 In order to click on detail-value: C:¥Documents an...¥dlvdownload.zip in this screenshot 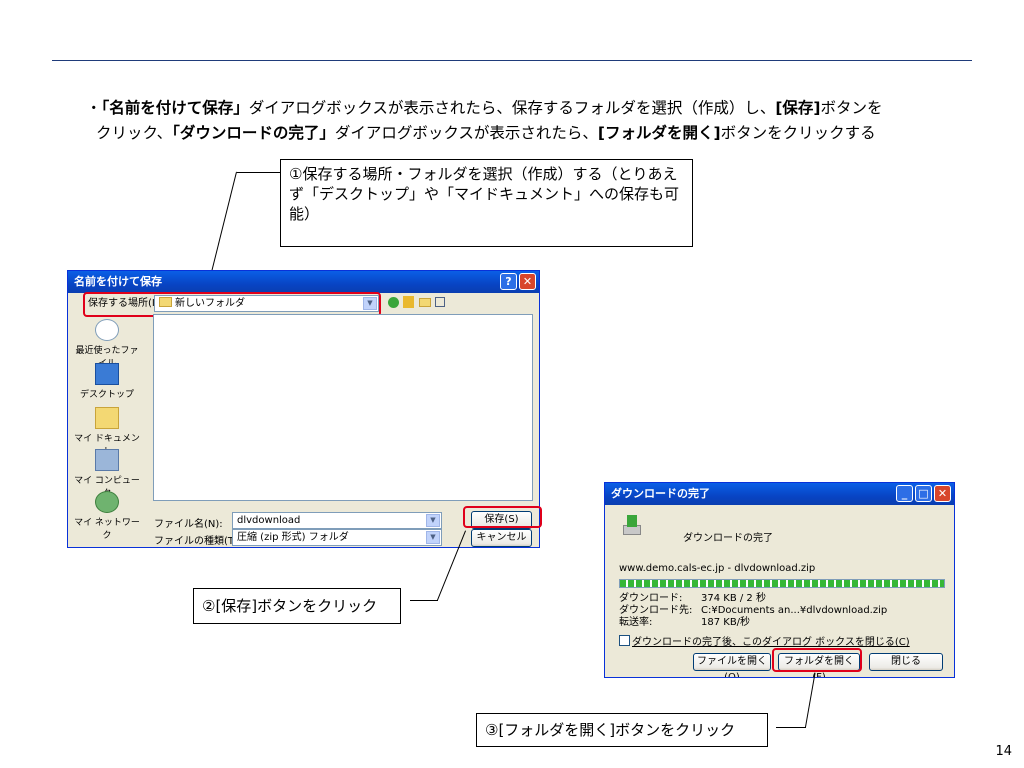, I will do `click(794, 610)`.